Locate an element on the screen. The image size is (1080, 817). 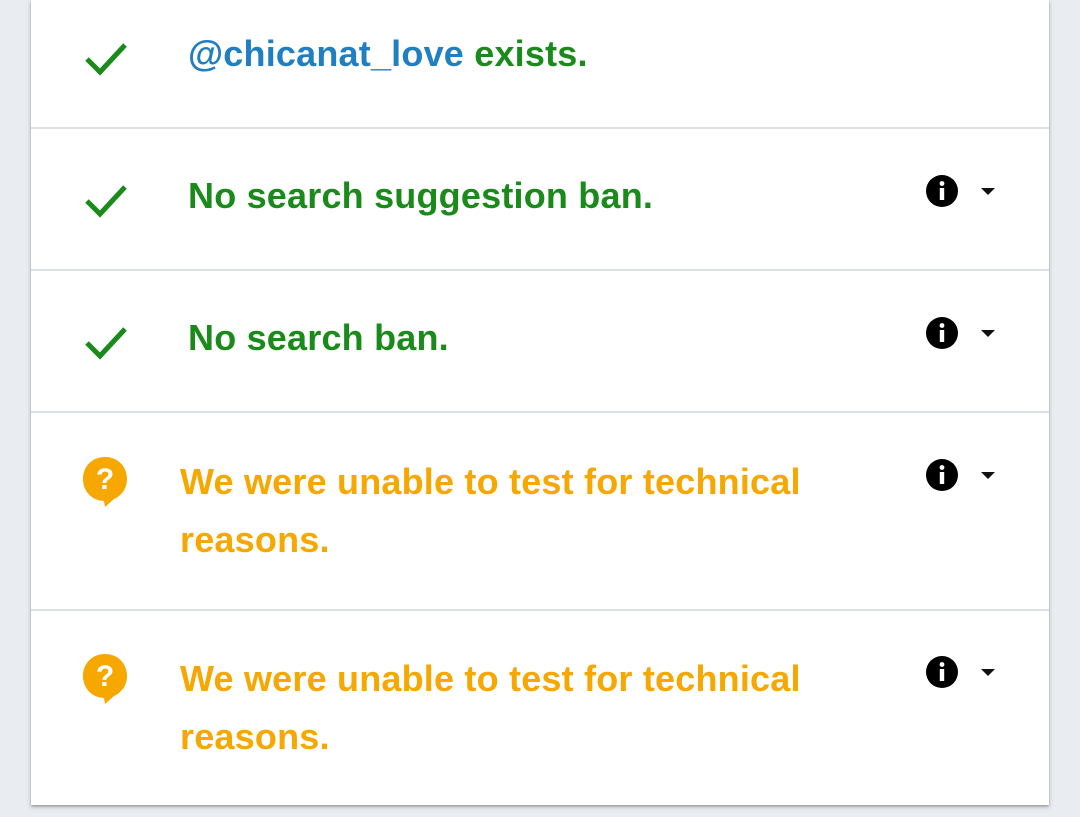
result-row-exists: @chicanat_love exists. is located at coordinates (540, 64).